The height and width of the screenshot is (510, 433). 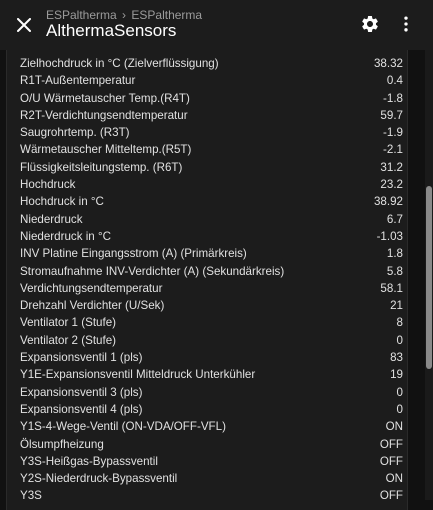 What do you see at coordinates (68, 340) in the screenshot?
I see `sensor-label: Ventilator 2 (Stufe)` at bounding box center [68, 340].